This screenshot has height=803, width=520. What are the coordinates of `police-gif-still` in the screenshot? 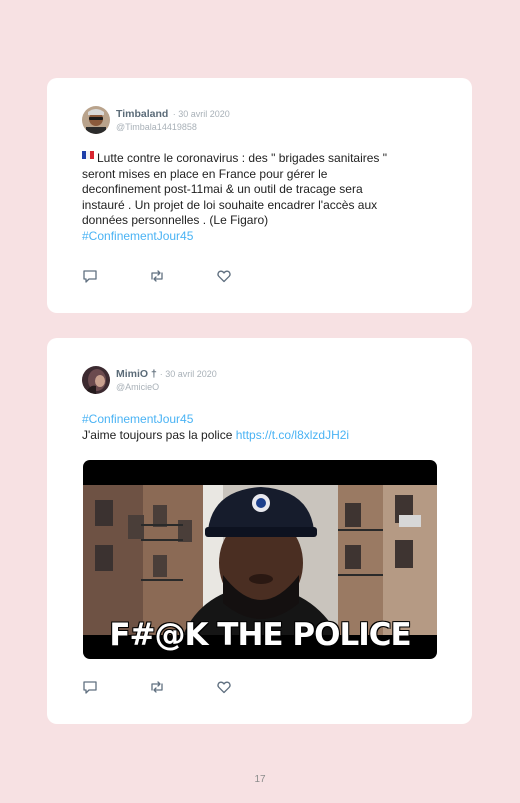 It's located at (260, 560).